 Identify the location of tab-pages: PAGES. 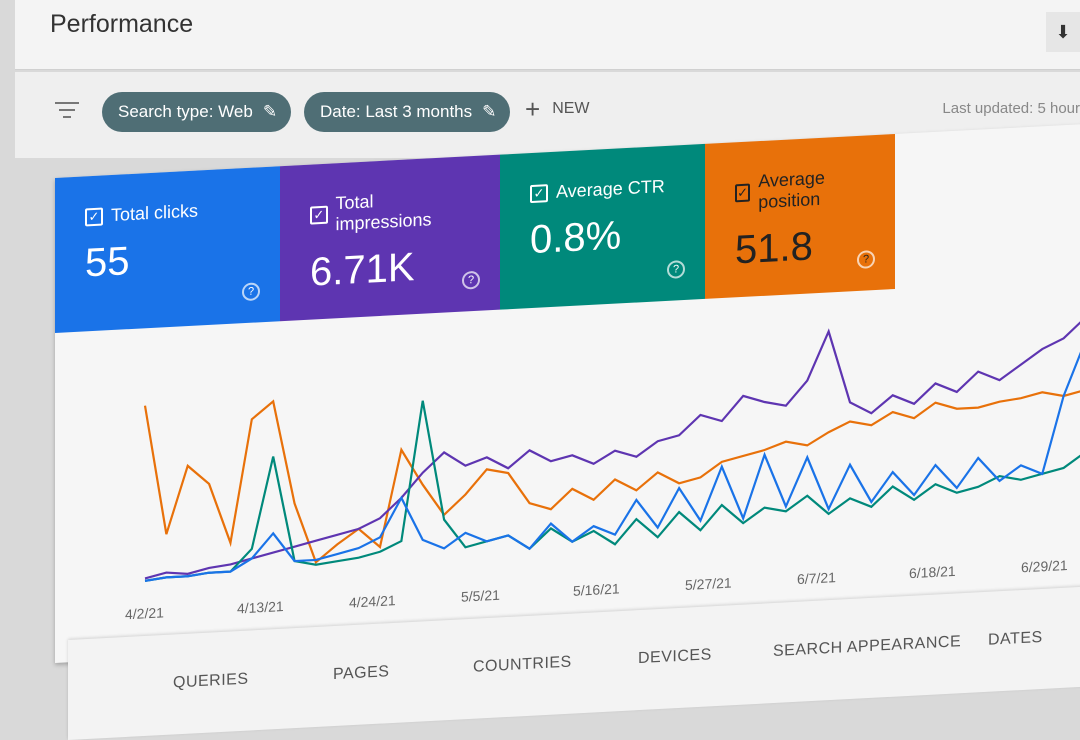
(361, 673).